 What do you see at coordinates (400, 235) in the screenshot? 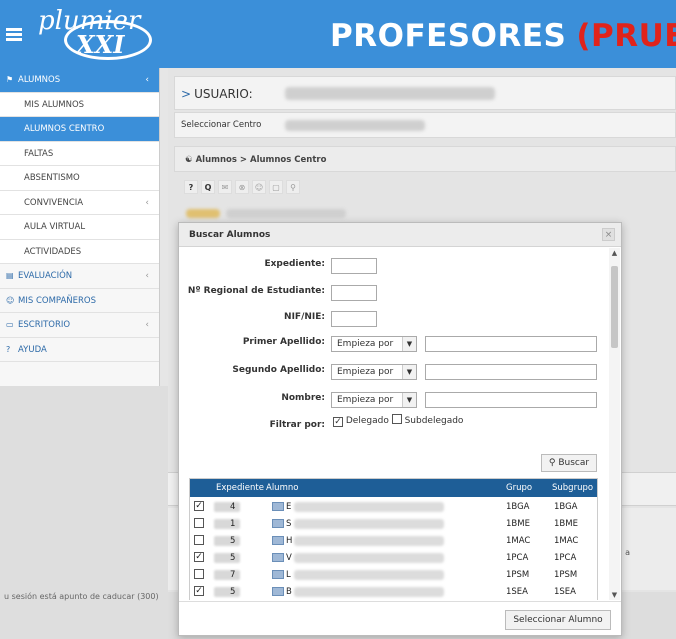
I see `dialog-header: Buscar Alumnos ×` at bounding box center [400, 235].